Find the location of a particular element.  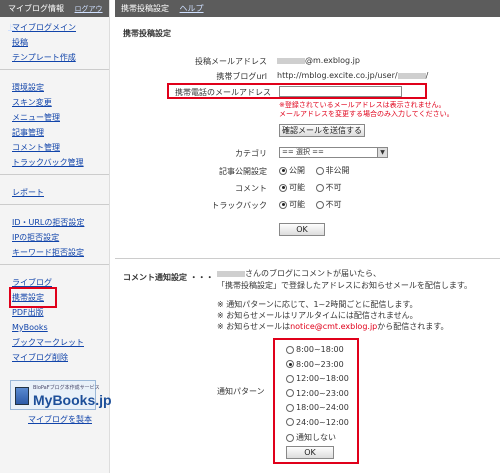

main-header: 携帯投稿設定 ヘルプ is located at coordinates (307, 8).